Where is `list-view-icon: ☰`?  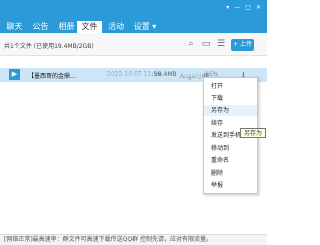
list-view-icon: ☰ is located at coordinates (221, 44).